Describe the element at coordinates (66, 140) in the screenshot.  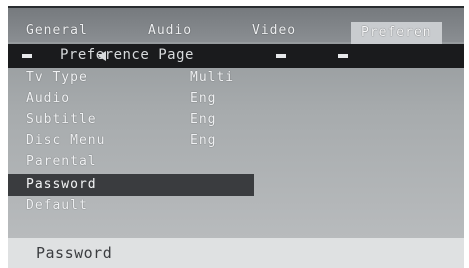
I see `menu-item-label: Disc Menu` at that location.